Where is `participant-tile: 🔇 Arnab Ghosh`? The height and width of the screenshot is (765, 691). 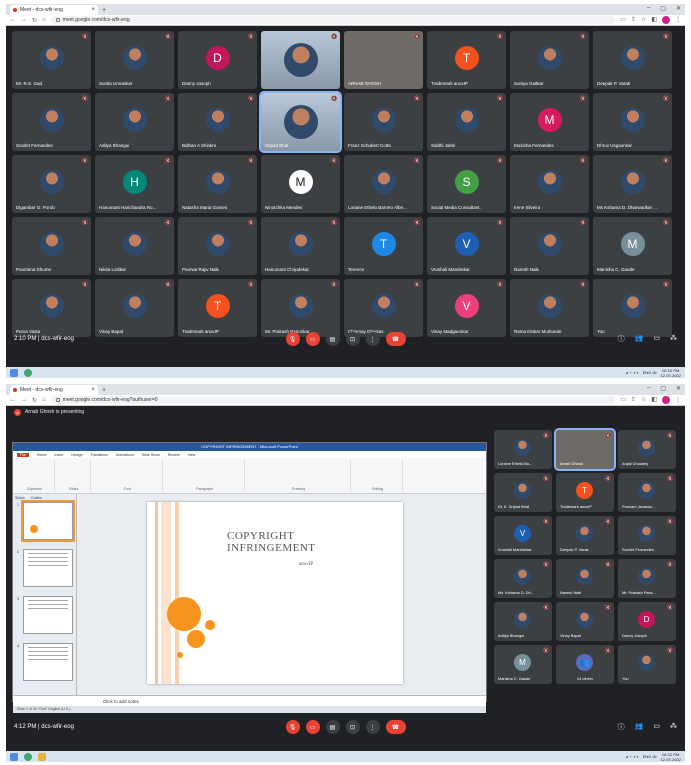
participant-tile: 🔇 Arnab Ghosh is located at coordinates (585, 449).